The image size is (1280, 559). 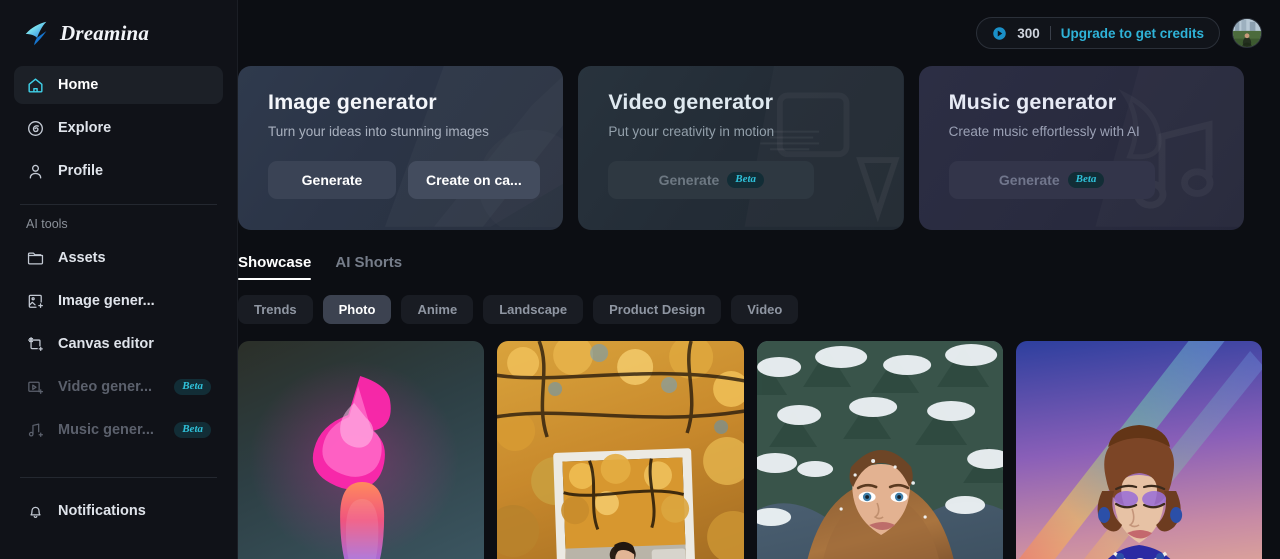 I want to click on sidebar-item-explore: Explore, so click(x=118, y=128).